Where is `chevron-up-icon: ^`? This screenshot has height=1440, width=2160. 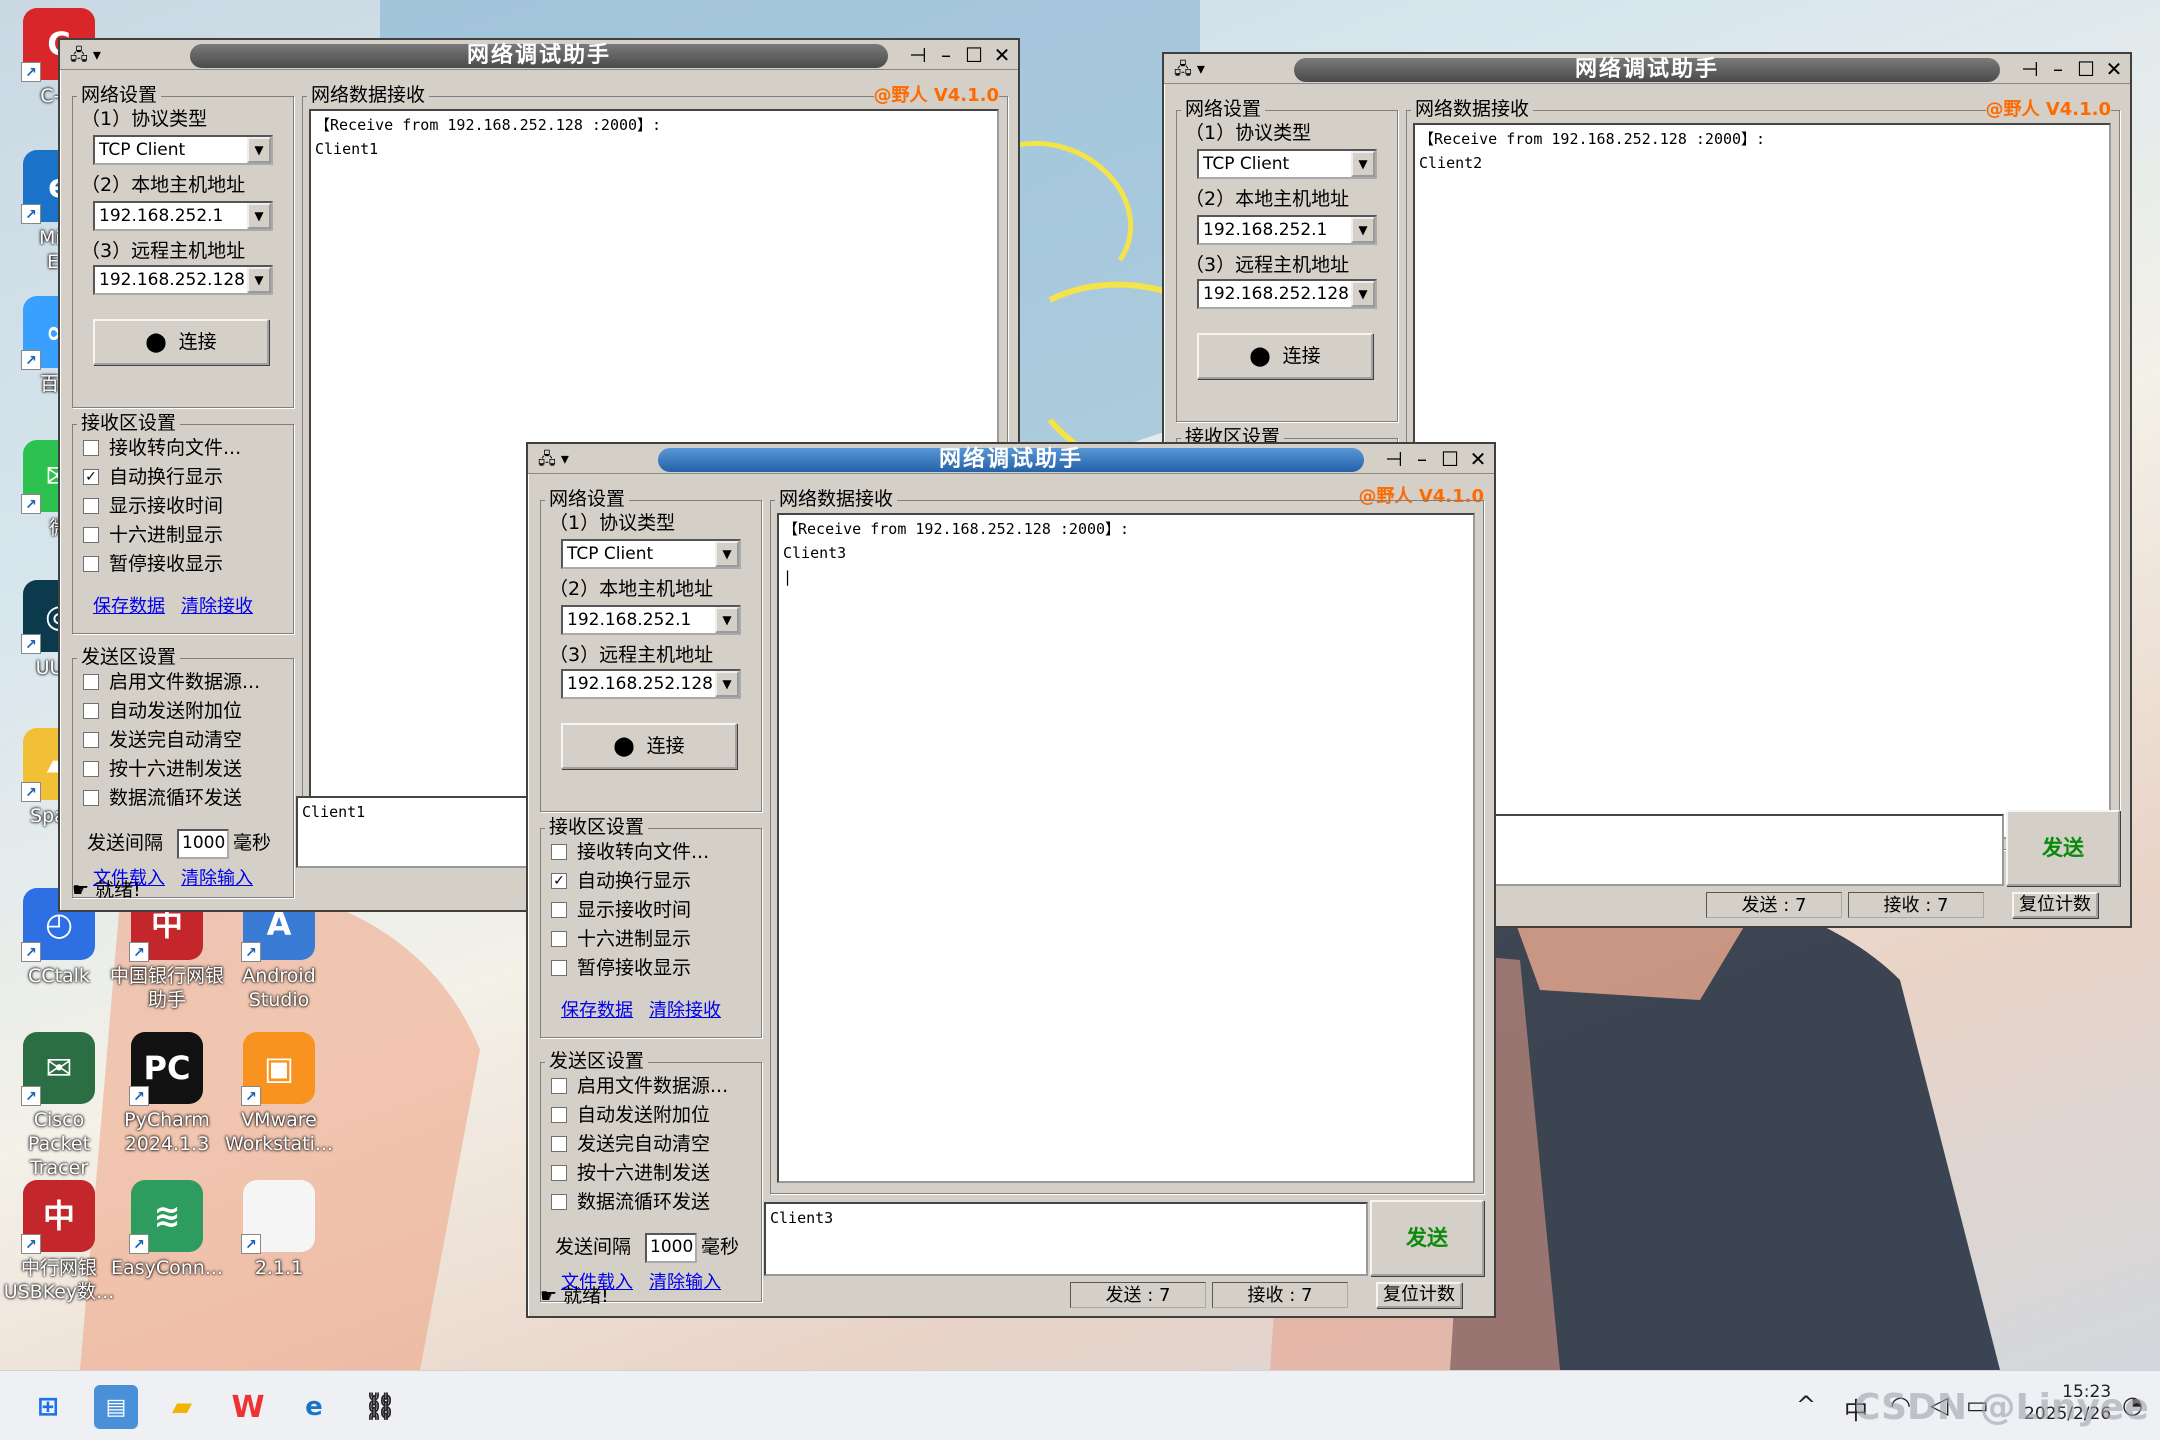
chevron-up-icon: ^ is located at coordinates (1806, 1405).